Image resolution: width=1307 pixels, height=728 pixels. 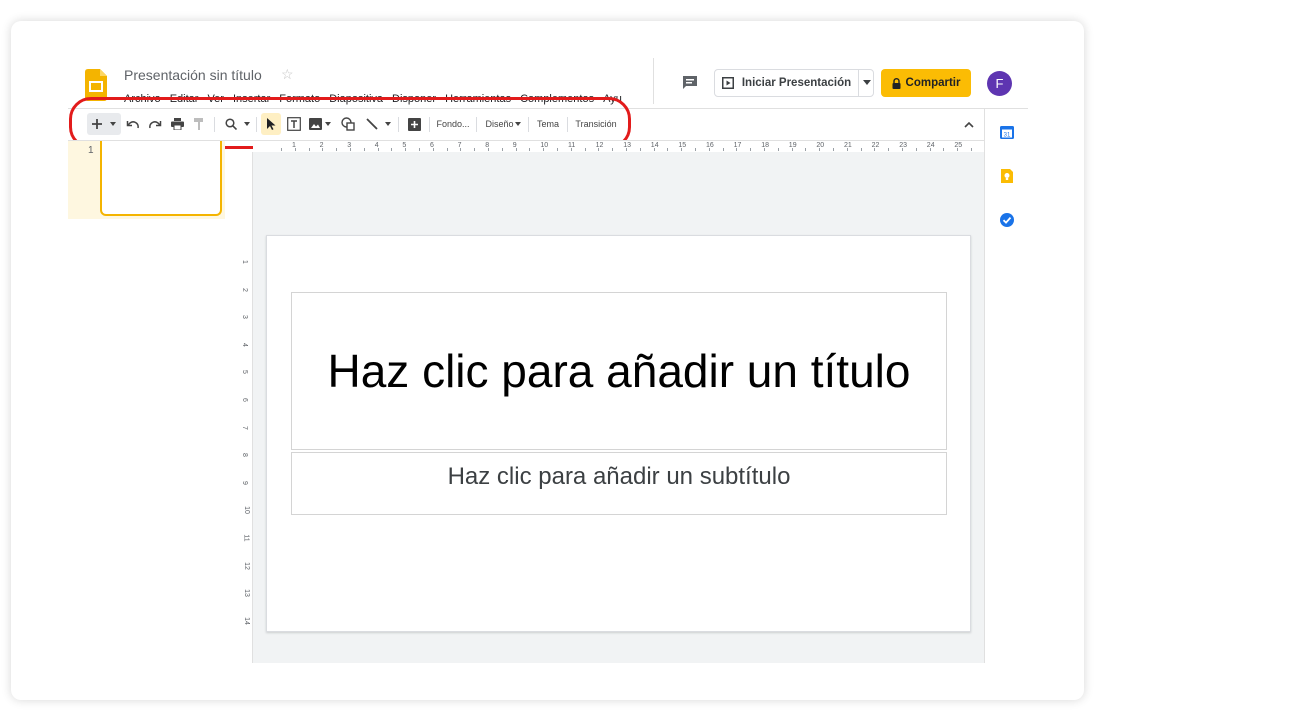 What do you see at coordinates (557, 99) in the screenshot?
I see `menu-complementos: Complementos` at bounding box center [557, 99].